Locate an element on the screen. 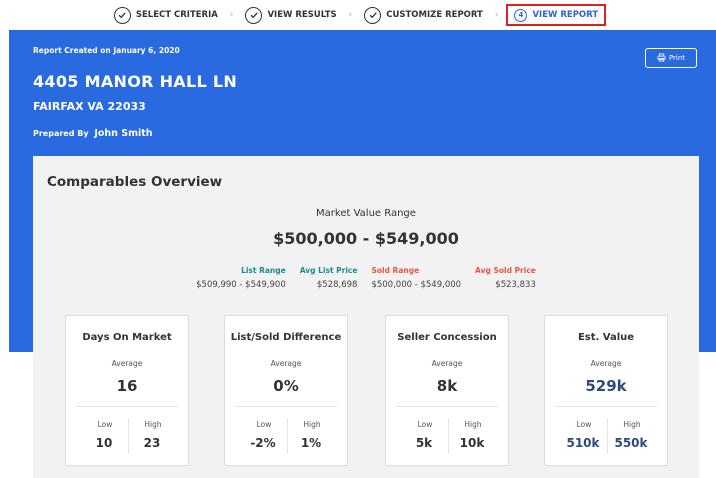 The image size is (716, 478). step-number: 4 is located at coordinates (521, 15).